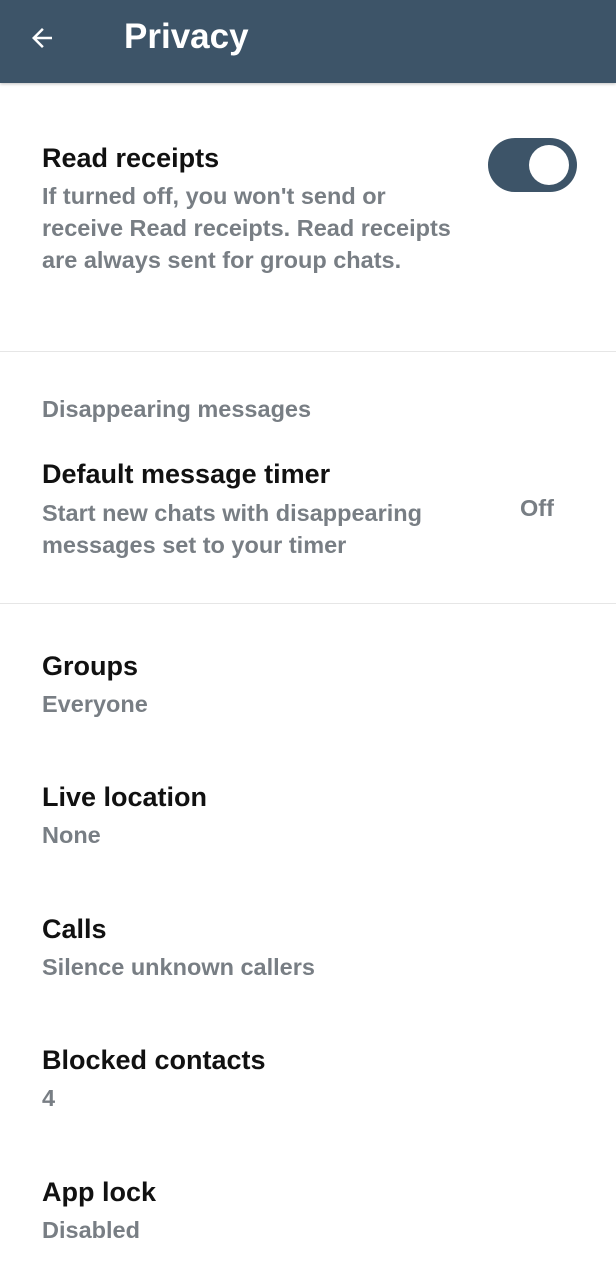  Describe the element at coordinates (178, 967) in the screenshot. I see `calls-value: Silence unknown callers` at that location.